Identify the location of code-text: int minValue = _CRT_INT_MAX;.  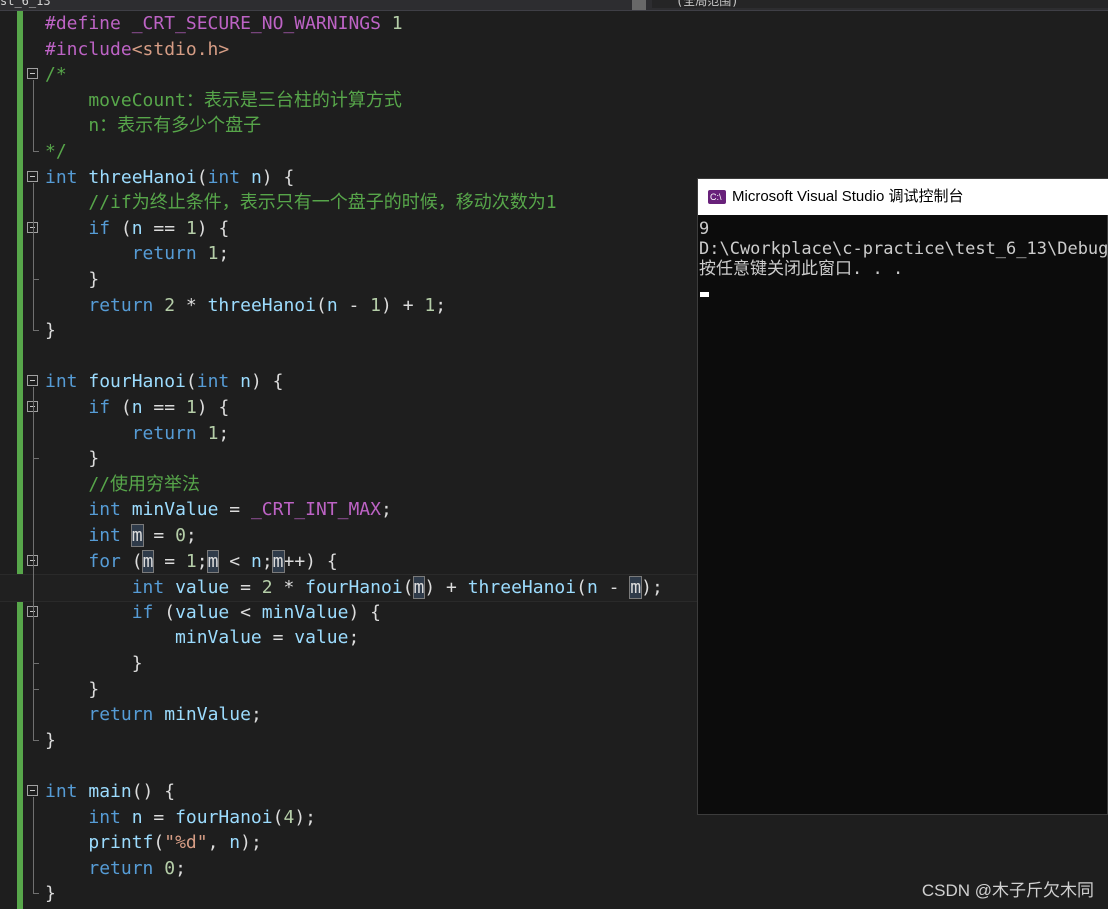
(218, 510).